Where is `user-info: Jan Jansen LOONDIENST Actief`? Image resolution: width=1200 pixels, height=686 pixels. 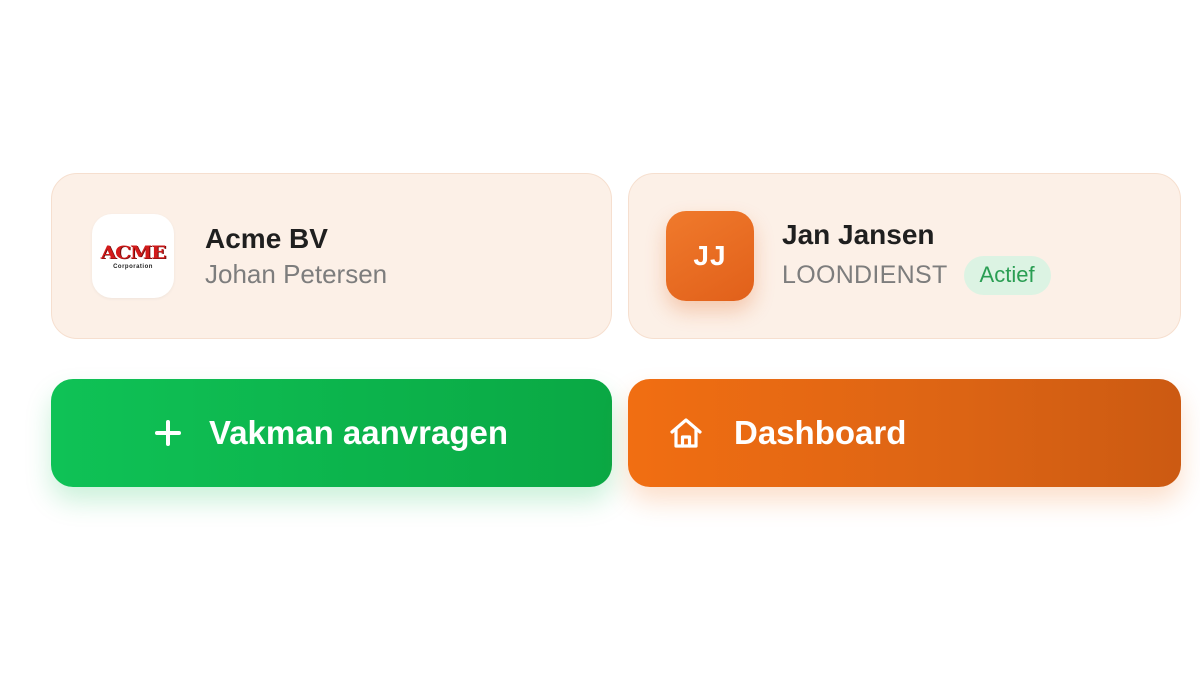
user-info: Jan Jansen LOONDIENST Actief is located at coordinates (916, 256).